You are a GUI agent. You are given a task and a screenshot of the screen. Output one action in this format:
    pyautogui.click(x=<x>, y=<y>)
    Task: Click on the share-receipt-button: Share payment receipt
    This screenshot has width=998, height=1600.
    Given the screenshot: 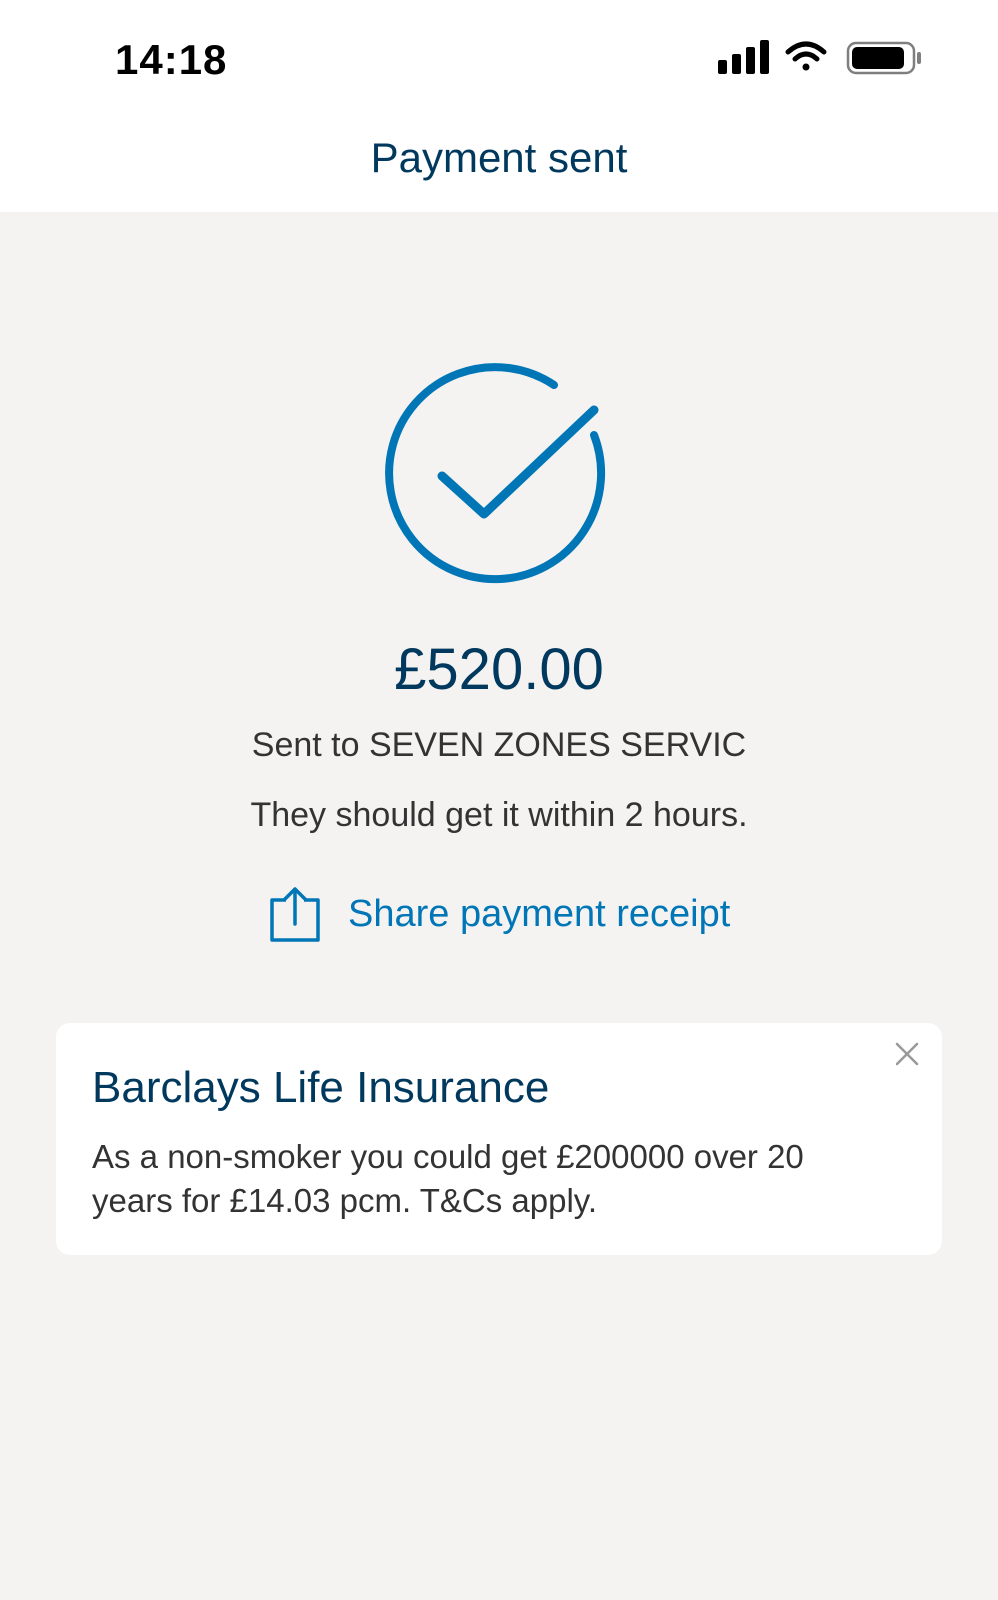 What is the action you would take?
    pyautogui.click(x=499, y=914)
    